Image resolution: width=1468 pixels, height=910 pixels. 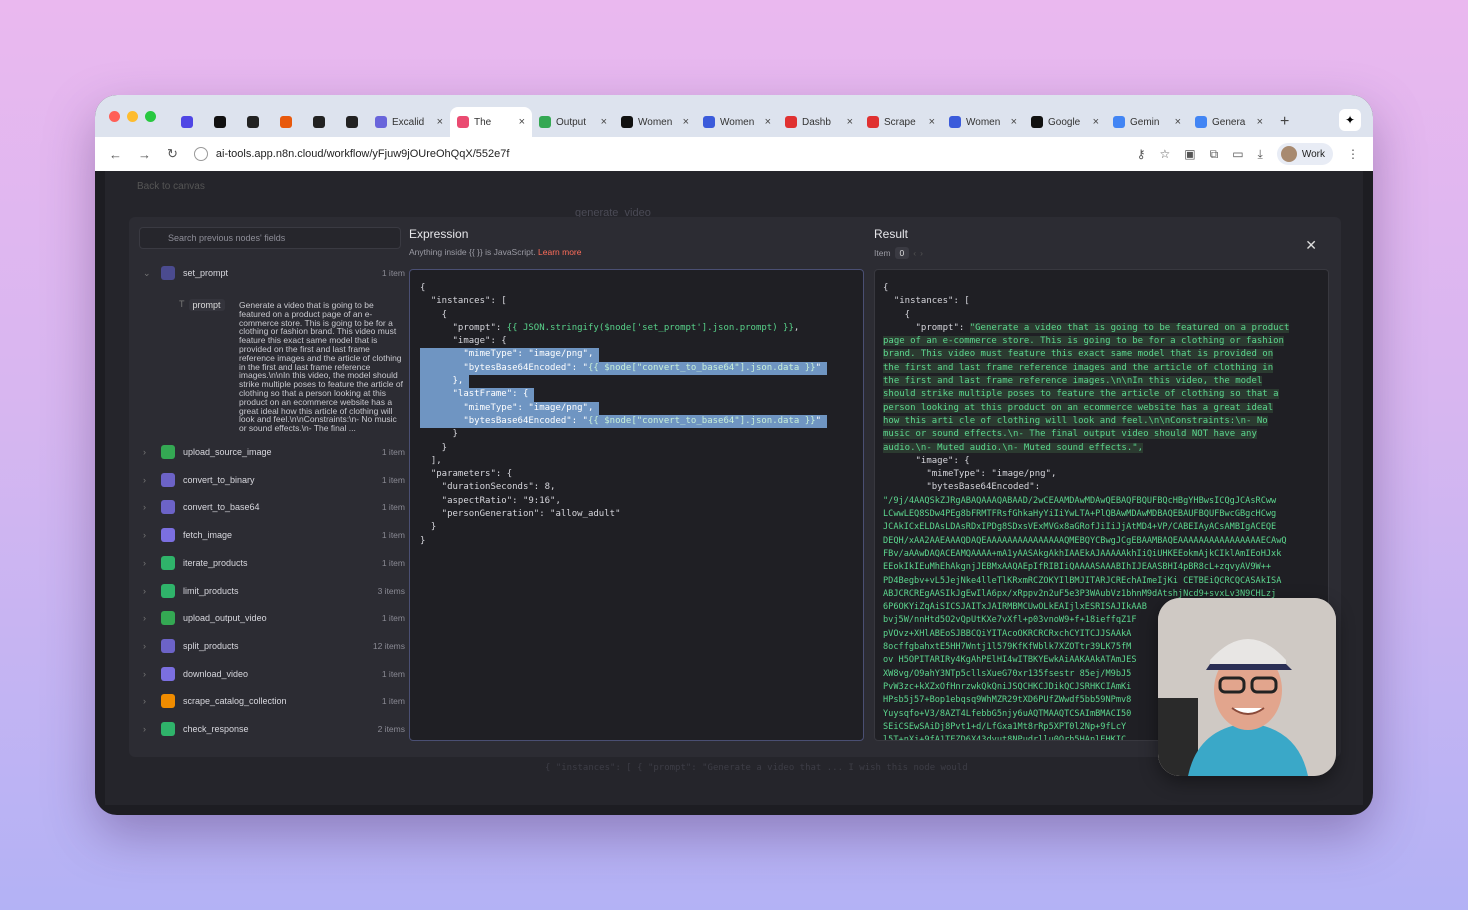 What do you see at coordinates (902, 253) in the screenshot?
I see `item-index-input: 0` at bounding box center [902, 253].